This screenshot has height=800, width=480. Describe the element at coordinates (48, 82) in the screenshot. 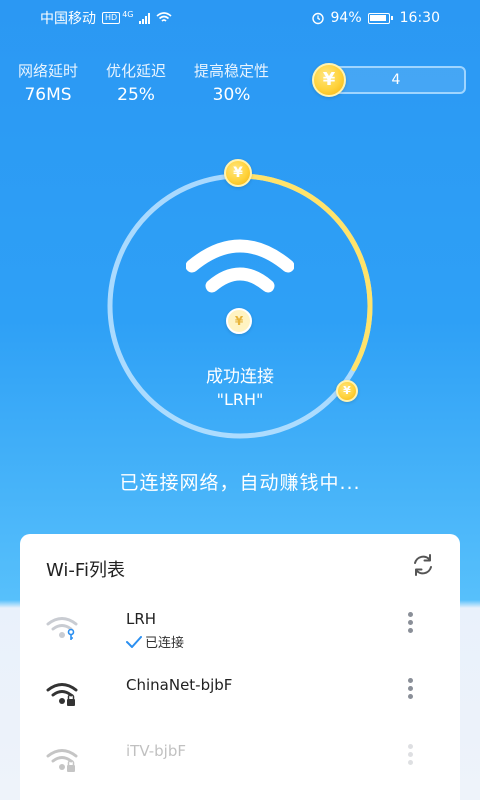

I see `stat-latency: 网络延时 76MS` at that location.